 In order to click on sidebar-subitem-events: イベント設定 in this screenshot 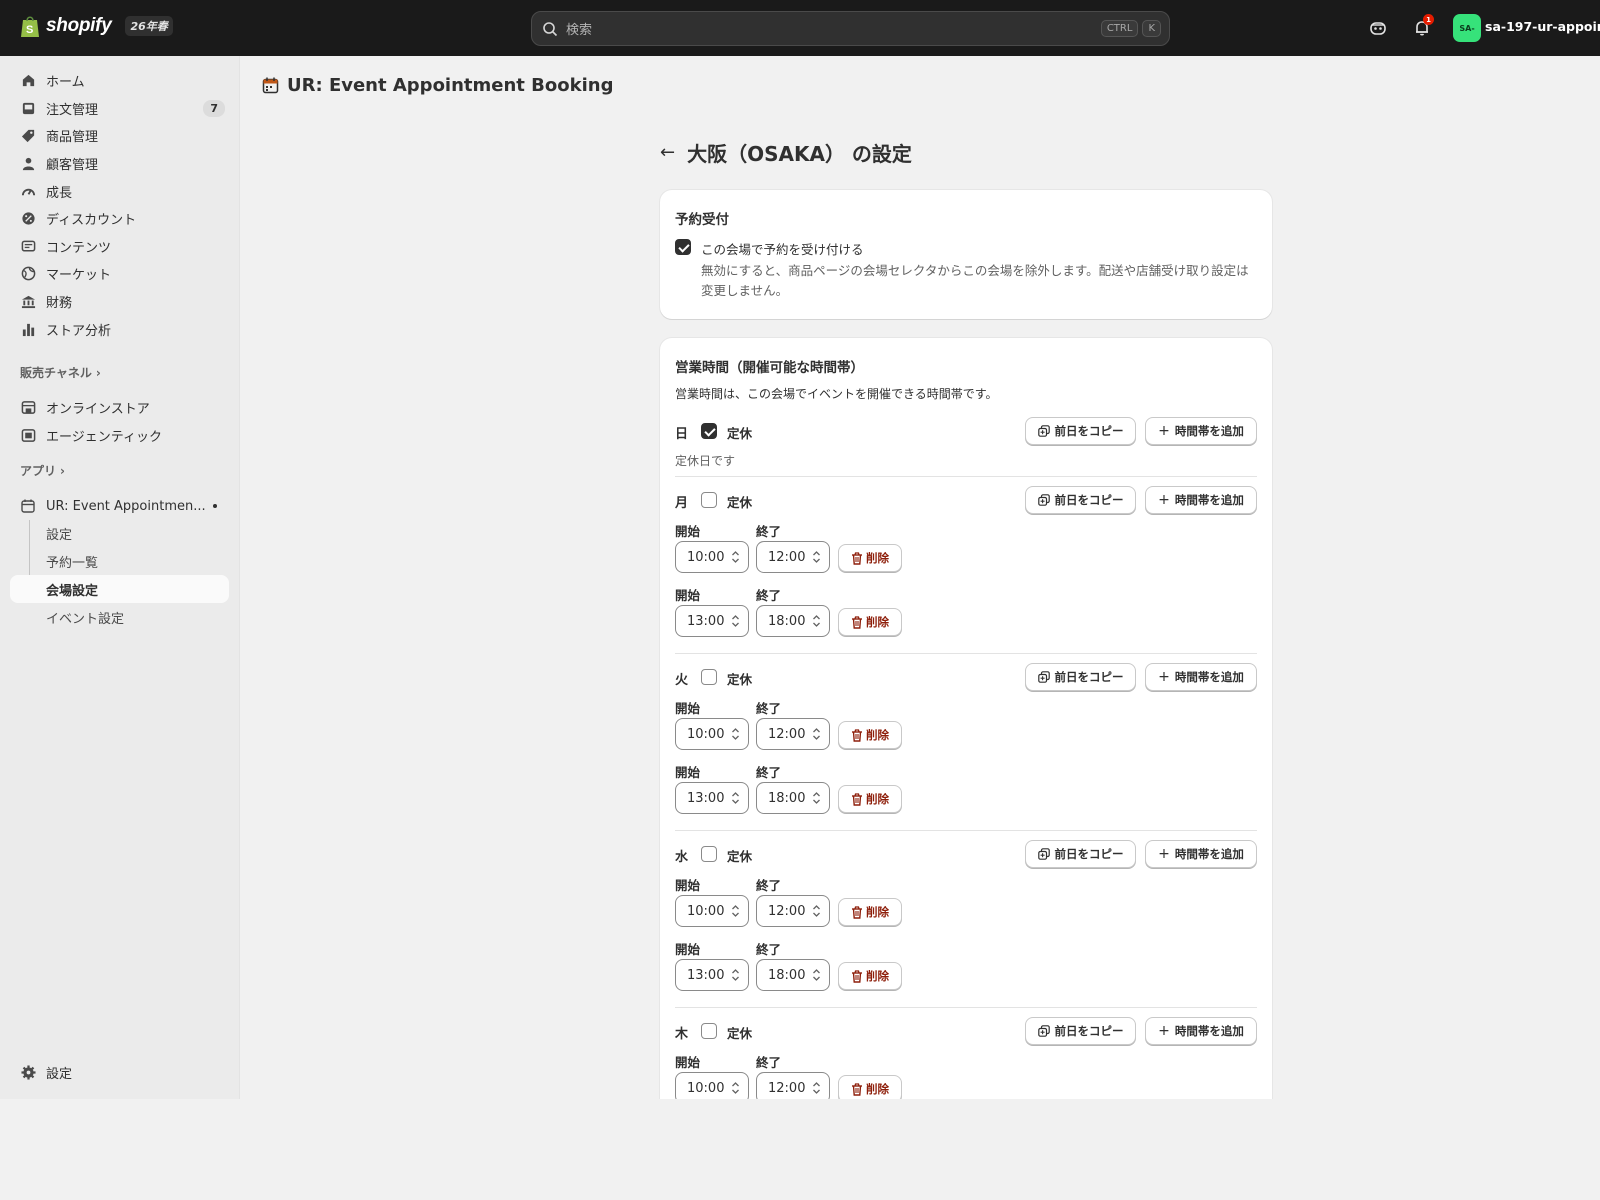, I will do `click(119, 617)`.